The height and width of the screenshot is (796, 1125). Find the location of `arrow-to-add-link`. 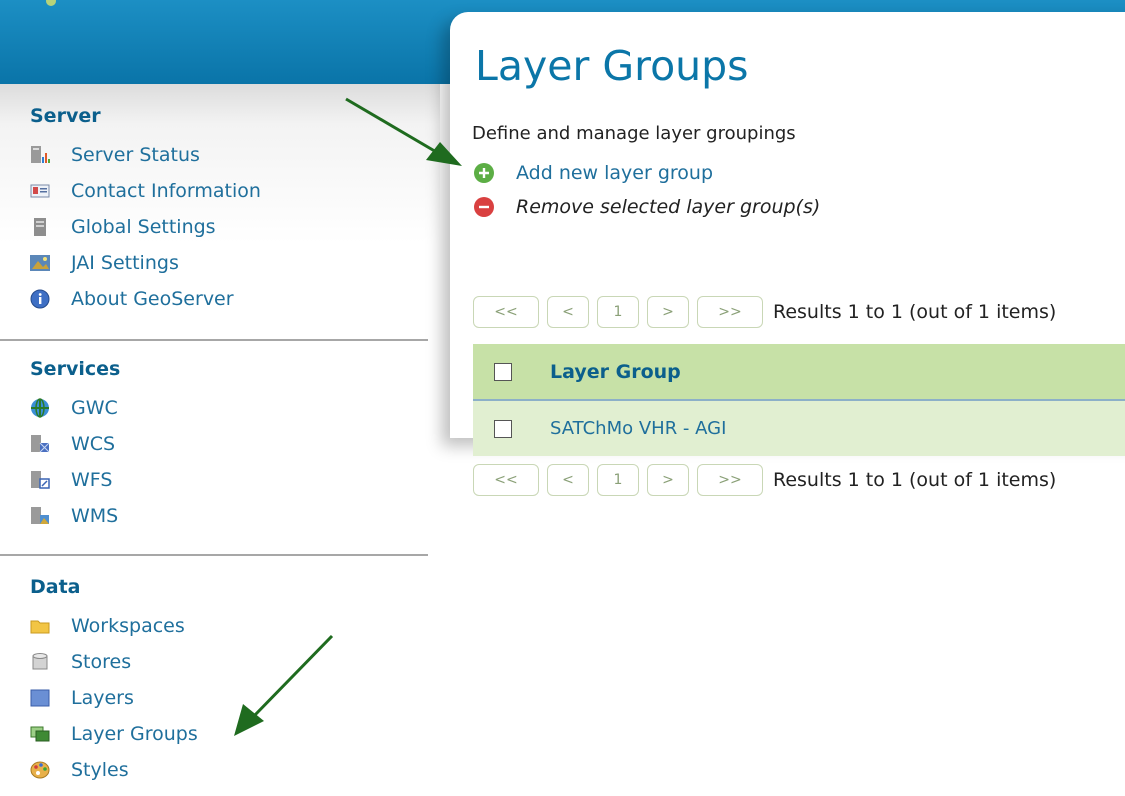

arrow-to-add-link is located at coordinates (403, 131).